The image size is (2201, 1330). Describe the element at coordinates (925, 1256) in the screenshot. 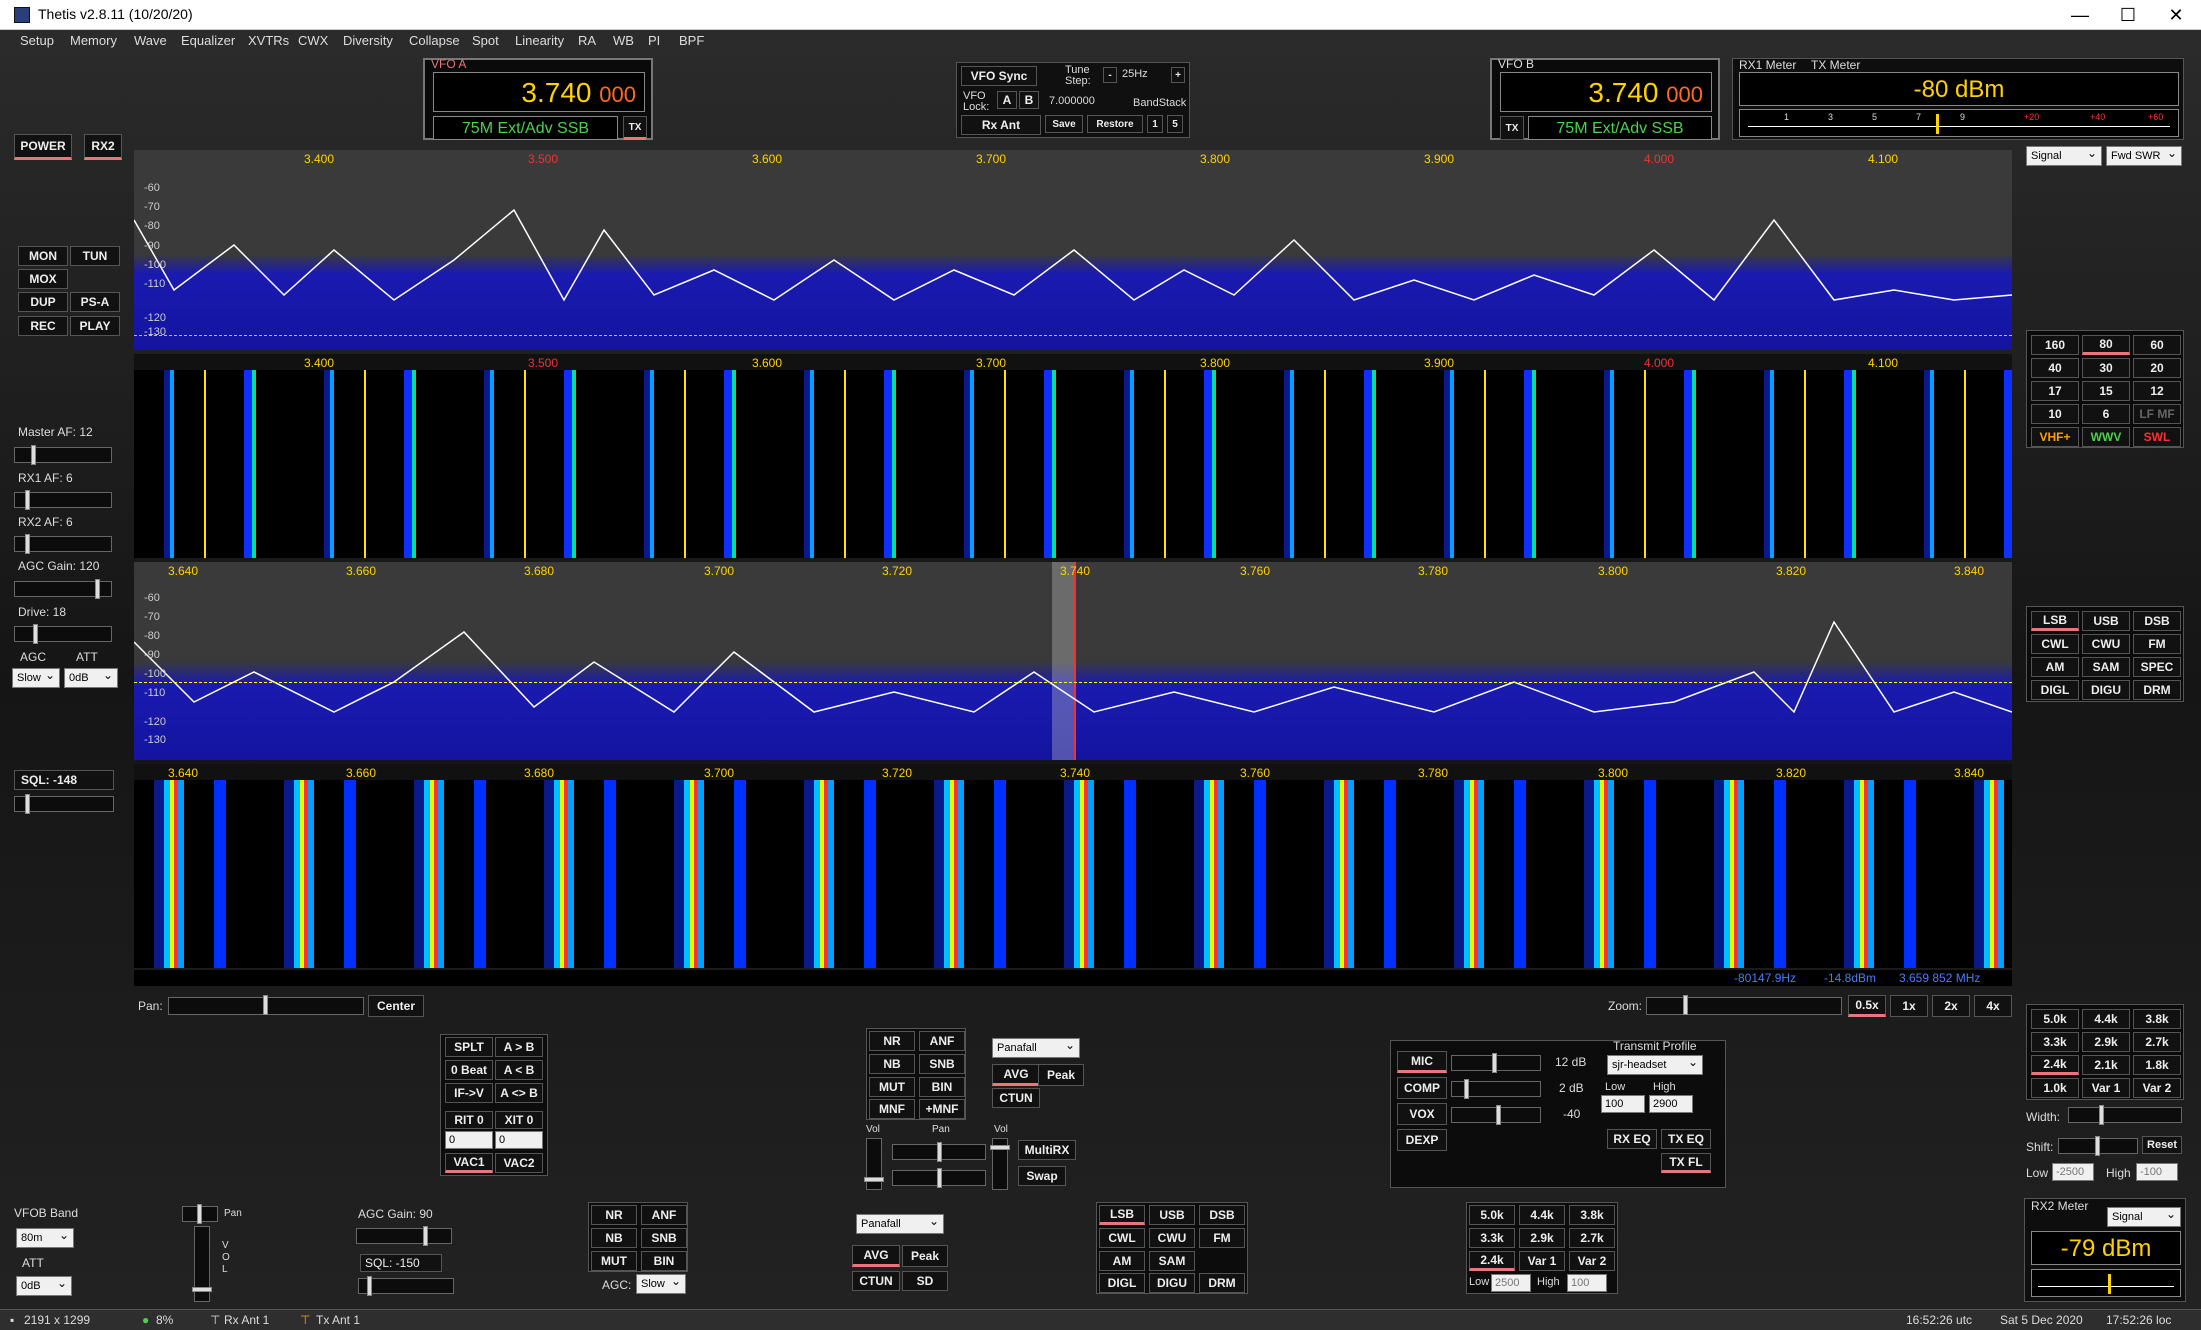

I see `rx2-peak-button: Peak` at that location.